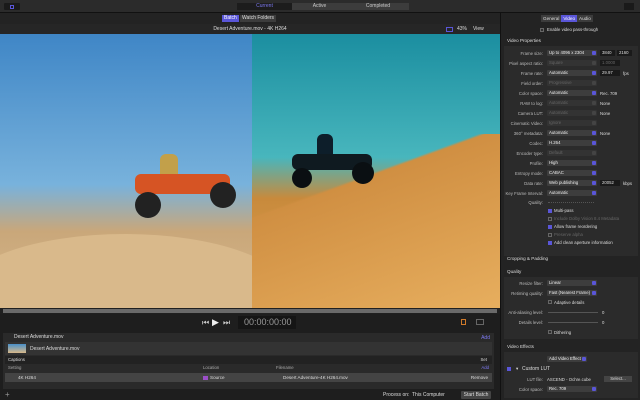  I want to click on lut-color-space-label: Color space:, so click(530, 389).